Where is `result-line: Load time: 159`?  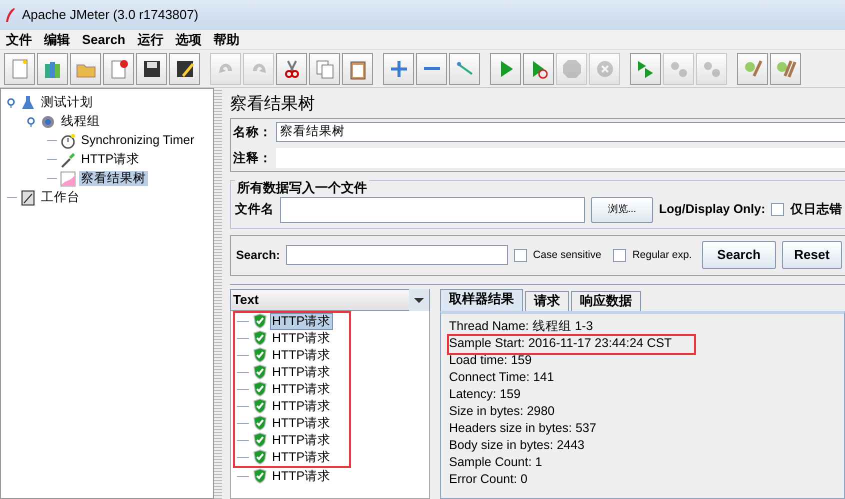
result-line: Load time: 159 is located at coordinates (490, 360).